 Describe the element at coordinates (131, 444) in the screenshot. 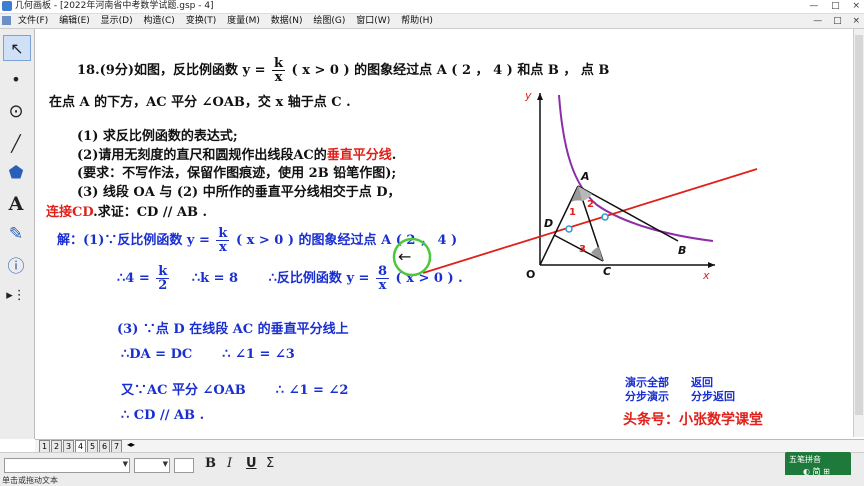

I see `page-tabs-scroll-icon: ◂▸` at that location.